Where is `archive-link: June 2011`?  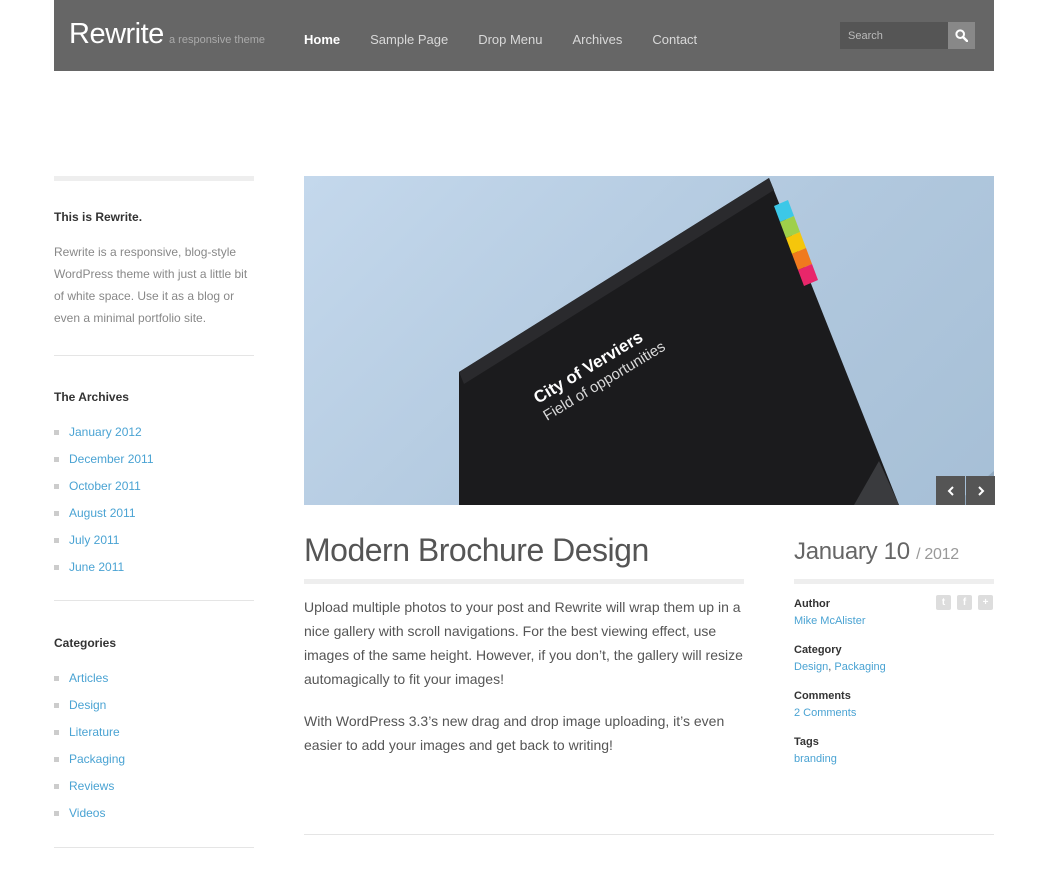
archive-link: June 2011 is located at coordinates (96, 567).